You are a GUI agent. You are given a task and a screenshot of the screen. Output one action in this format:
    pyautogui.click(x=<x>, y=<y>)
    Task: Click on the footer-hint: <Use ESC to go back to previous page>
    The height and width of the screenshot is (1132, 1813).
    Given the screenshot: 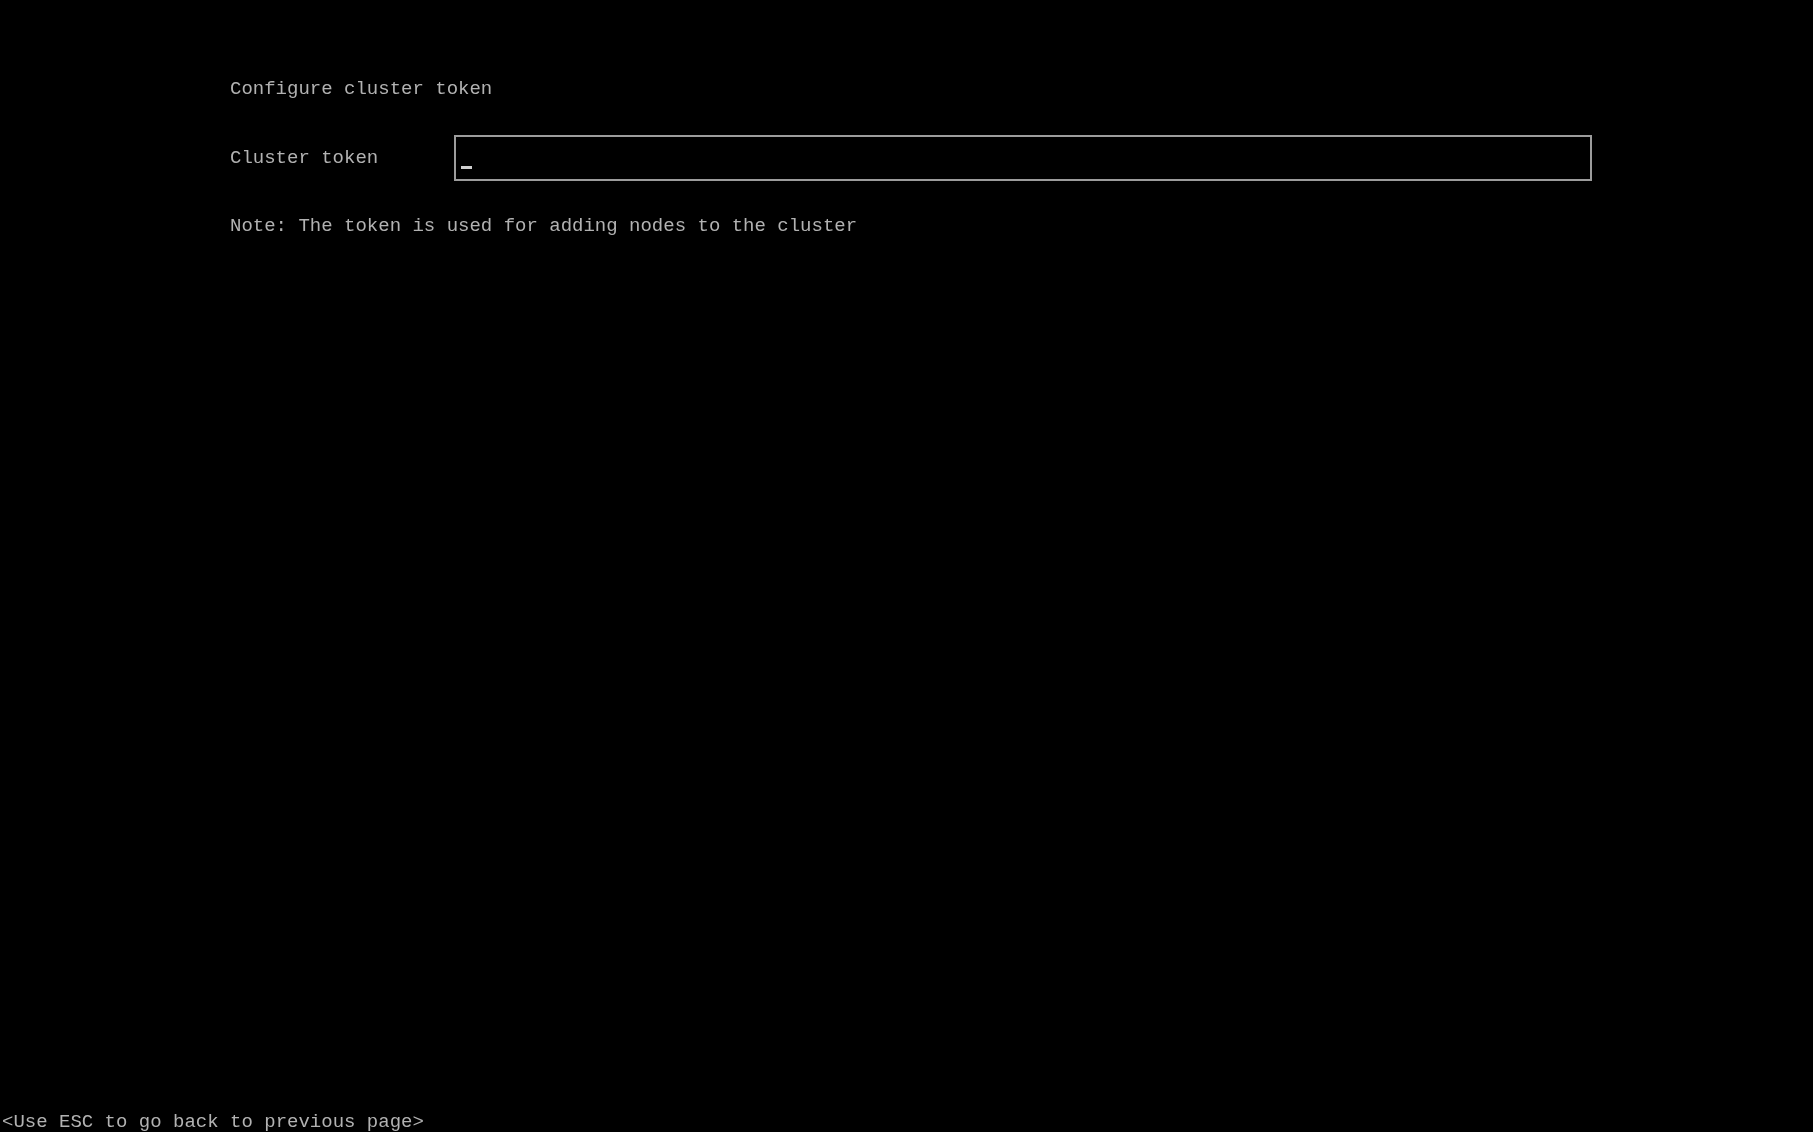 What is the action you would take?
    pyautogui.click(x=213, y=1122)
    